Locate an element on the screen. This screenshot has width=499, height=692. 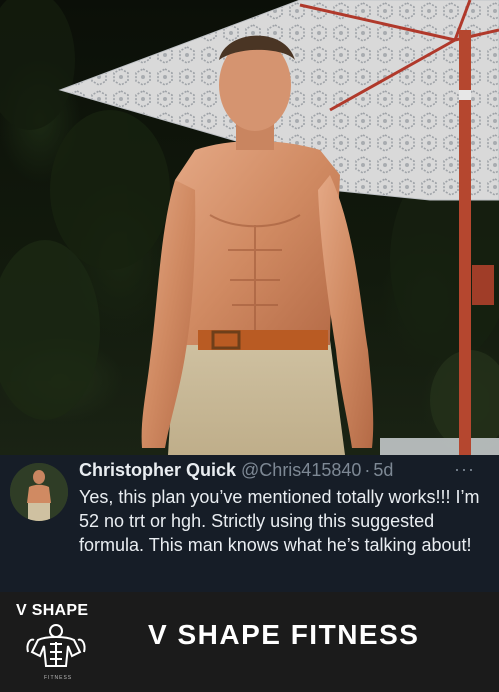
brand-name: V SHAPE FITNESS is located at coordinates (284, 634).